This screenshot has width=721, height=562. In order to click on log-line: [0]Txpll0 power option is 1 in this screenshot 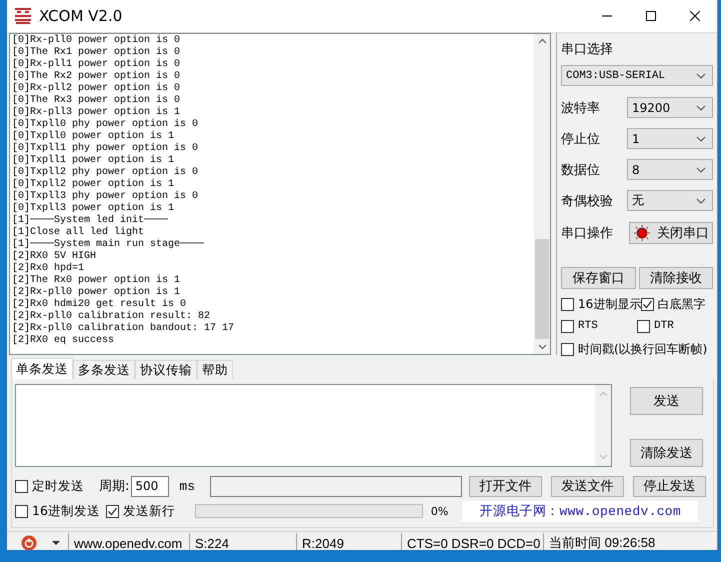, I will do `click(94, 136)`.